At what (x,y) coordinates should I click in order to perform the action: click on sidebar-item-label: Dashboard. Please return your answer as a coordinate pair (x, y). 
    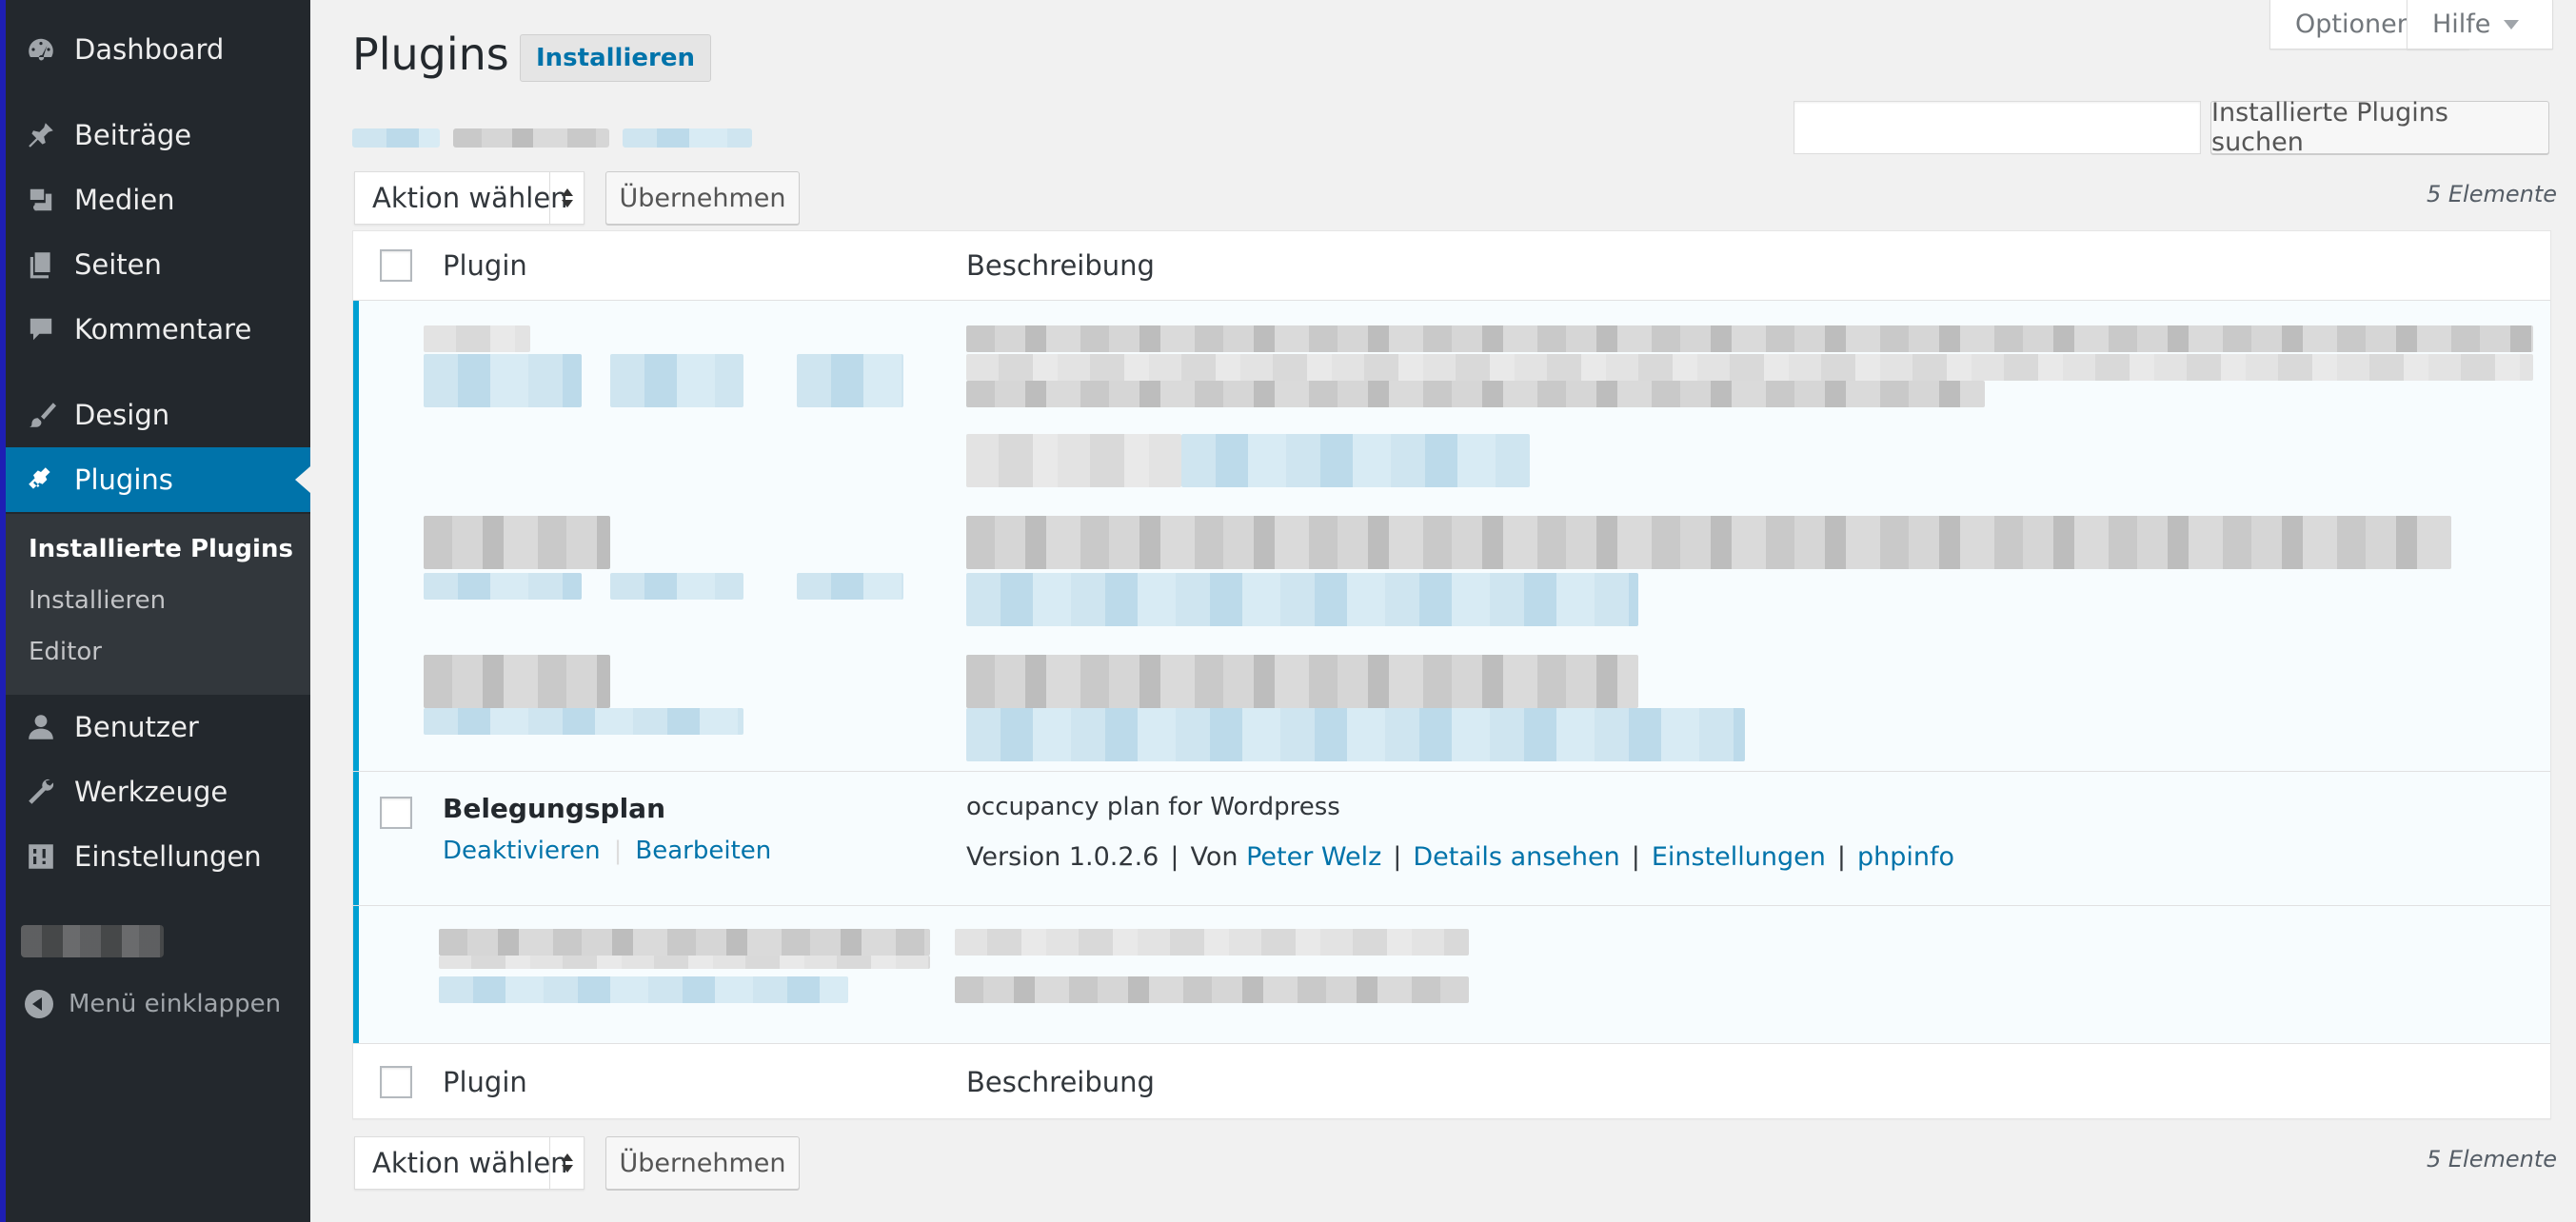
    Looking at the image, I should click on (149, 50).